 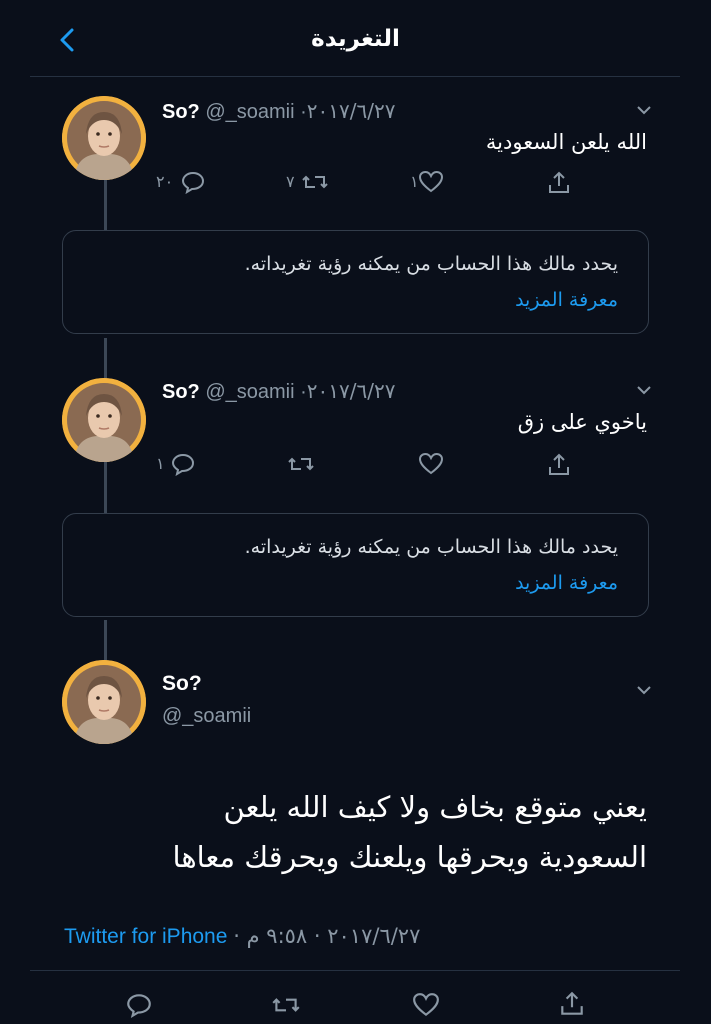 I want to click on retweet-count: ٧, so click(x=290, y=182).